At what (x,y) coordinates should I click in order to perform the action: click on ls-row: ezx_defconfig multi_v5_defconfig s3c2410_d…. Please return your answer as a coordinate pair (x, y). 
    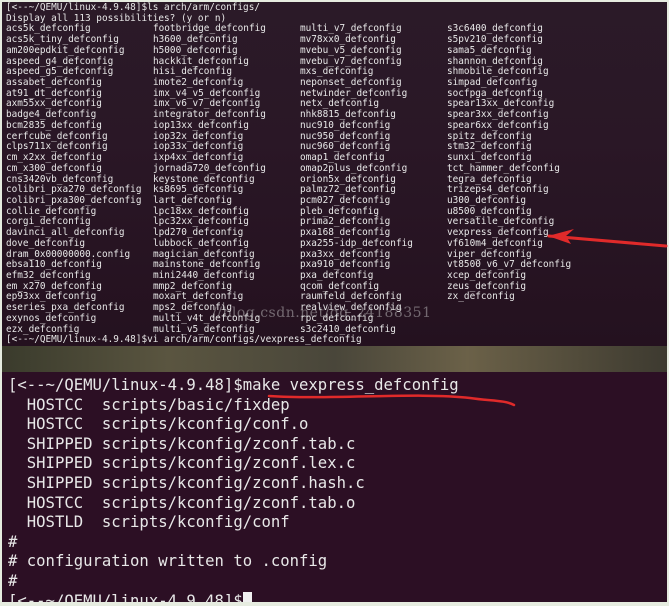
    Looking at the image, I should click on (334, 329).